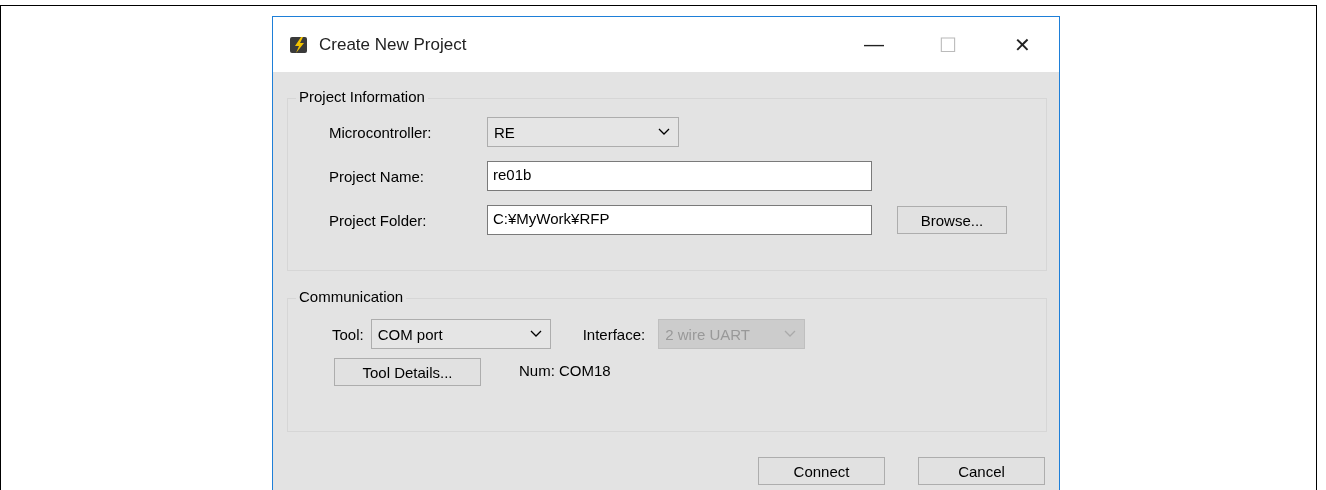  What do you see at coordinates (378, 220) in the screenshot?
I see `field-label: Project Folder:` at bounding box center [378, 220].